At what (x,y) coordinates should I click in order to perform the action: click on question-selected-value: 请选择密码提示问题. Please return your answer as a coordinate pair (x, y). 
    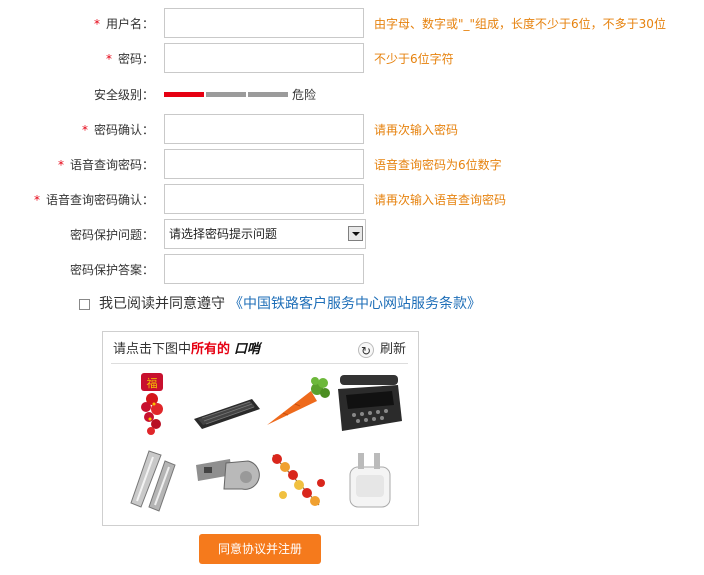
    Looking at the image, I should click on (223, 234).